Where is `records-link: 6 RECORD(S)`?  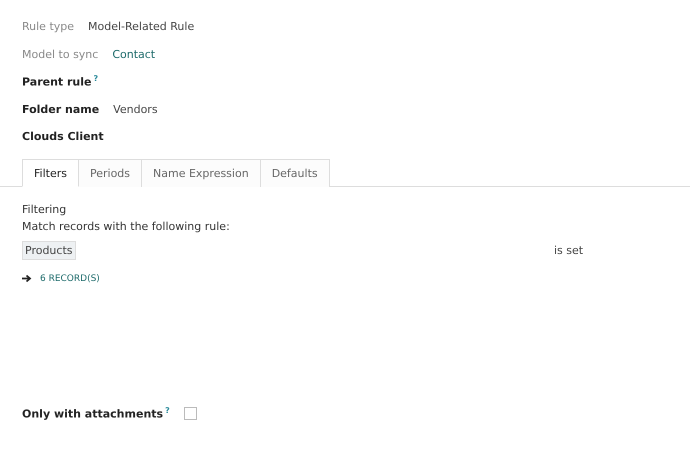 records-link: 6 RECORD(S) is located at coordinates (61, 279).